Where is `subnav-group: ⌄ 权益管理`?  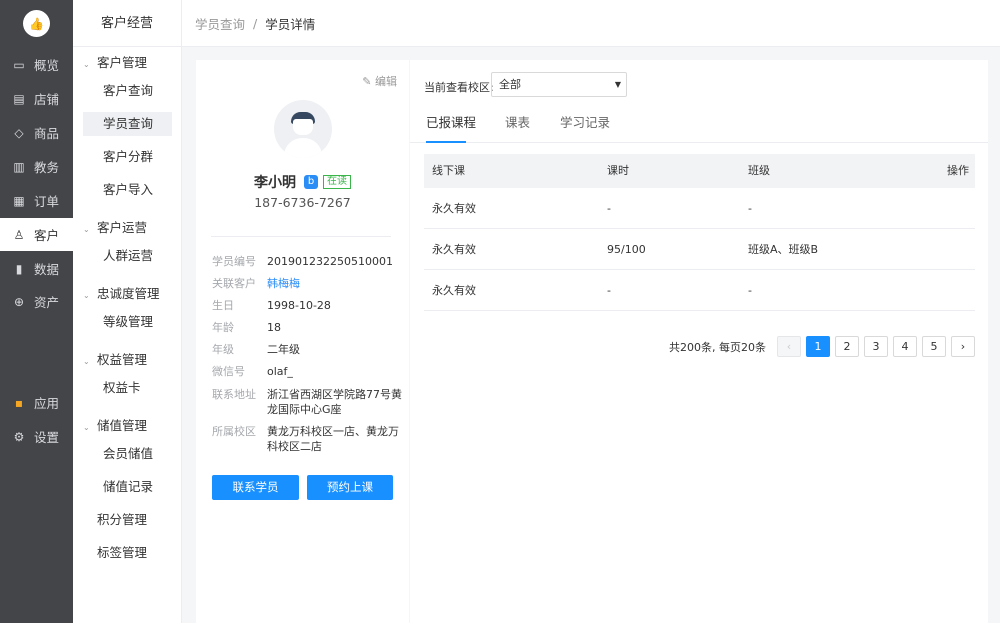 subnav-group: ⌄ 权益管理 is located at coordinates (115, 360).